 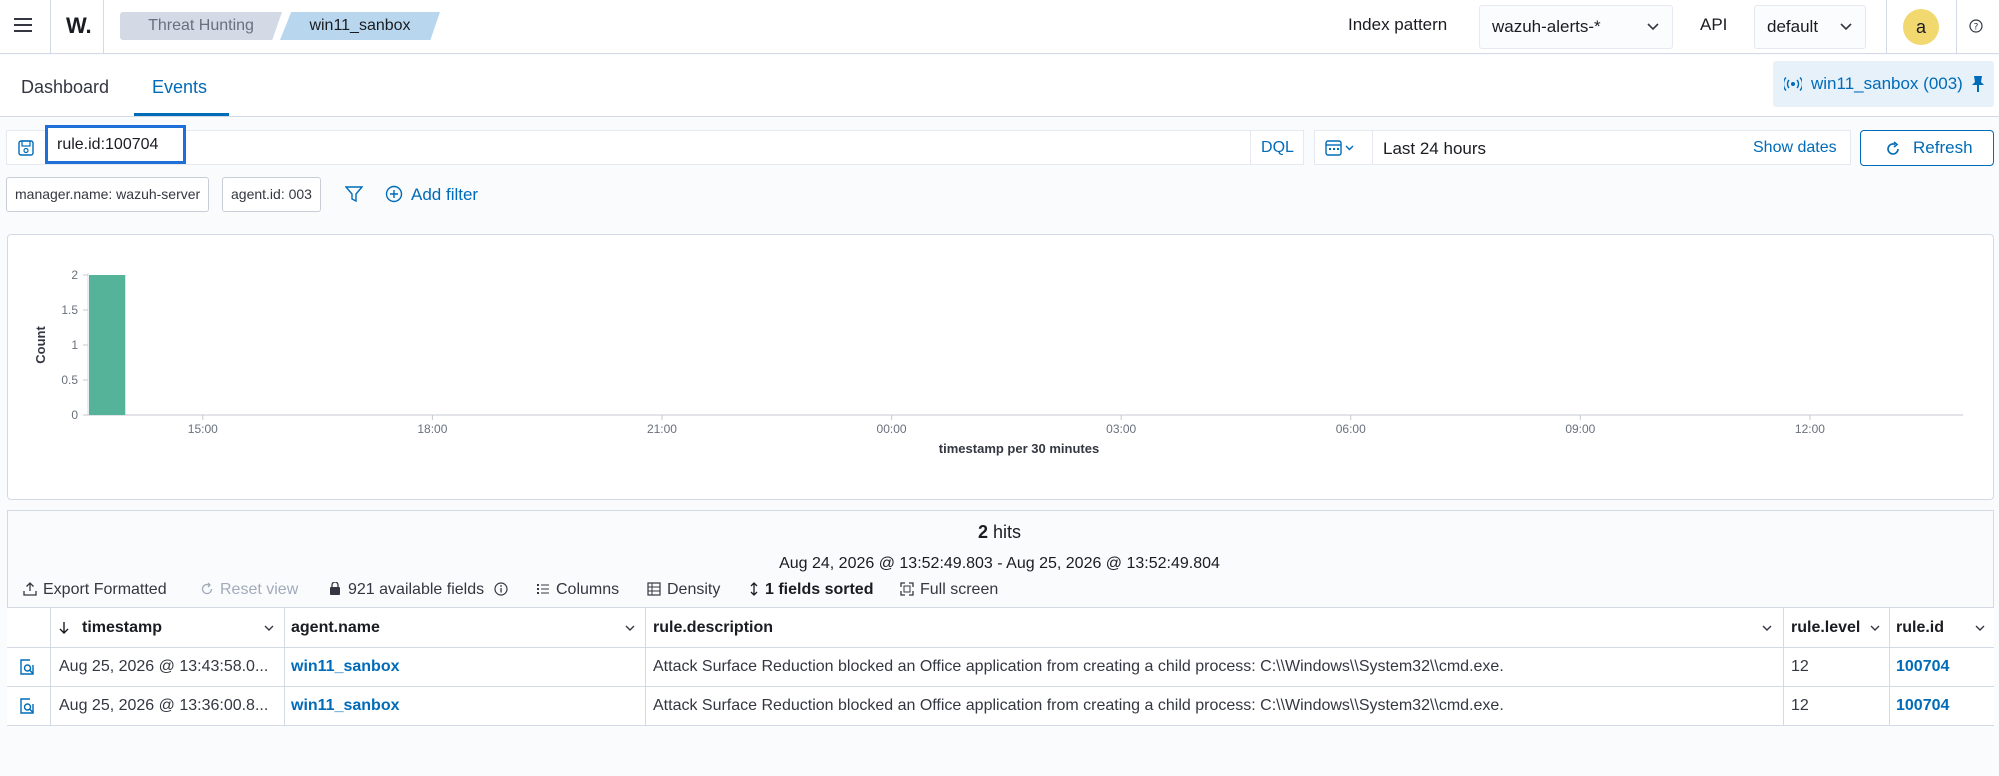 What do you see at coordinates (30, 589) in the screenshot?
I see `export-icon` at bounding box center [30, 589].